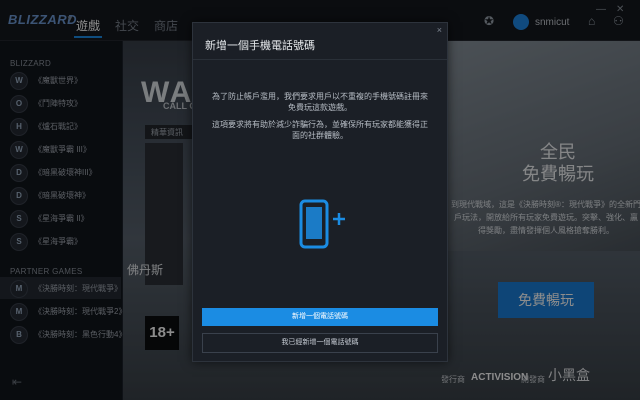 Image resolution: width=640 pixels, height=400 pixels. Describe the element at coordinates (439, 30) in the screenshot. I see `close-icon: ×` at that location.